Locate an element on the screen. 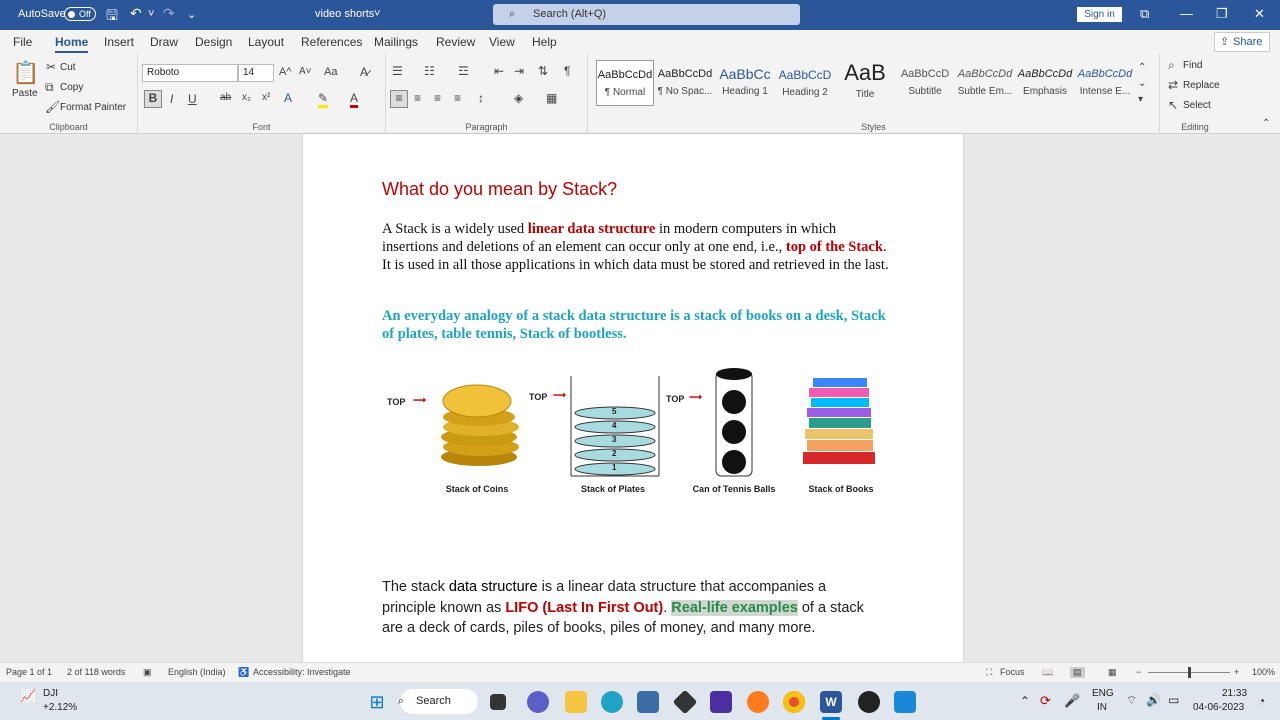  language-indicator-1: ENG is located at coordinates (1103, 693).